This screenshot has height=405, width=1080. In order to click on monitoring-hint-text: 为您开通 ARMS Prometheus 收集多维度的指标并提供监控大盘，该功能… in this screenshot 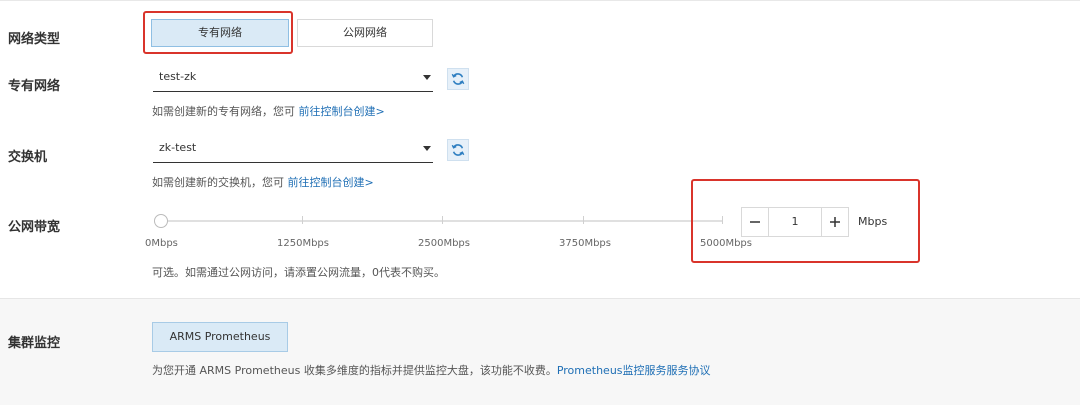, I will do `click(354, 370)`.